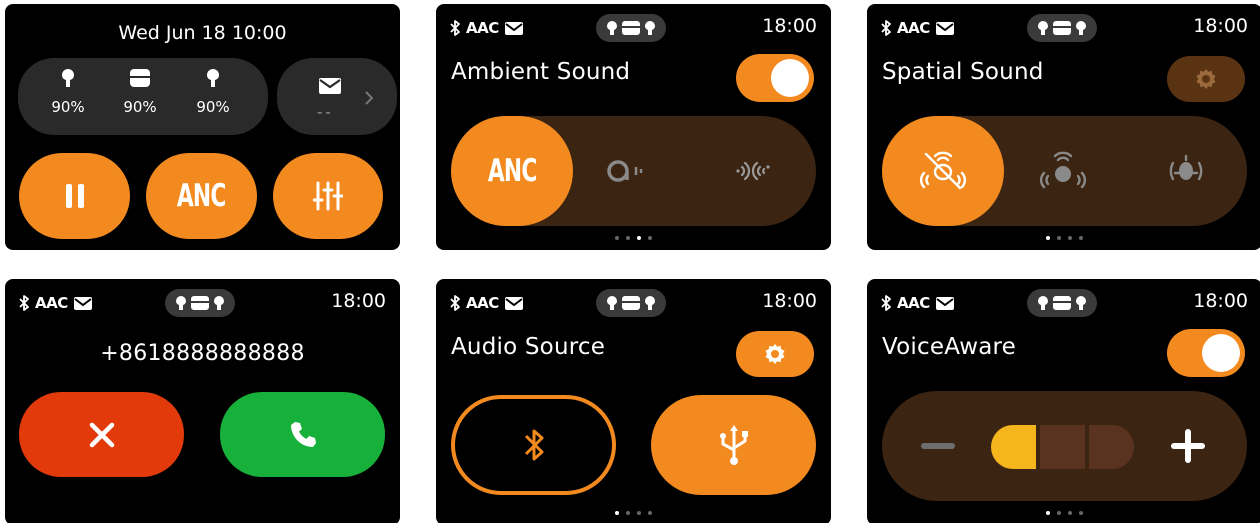 The height and width of the screenshot is (523, 1260). I want to click on minus-icon, so click(938, 446).